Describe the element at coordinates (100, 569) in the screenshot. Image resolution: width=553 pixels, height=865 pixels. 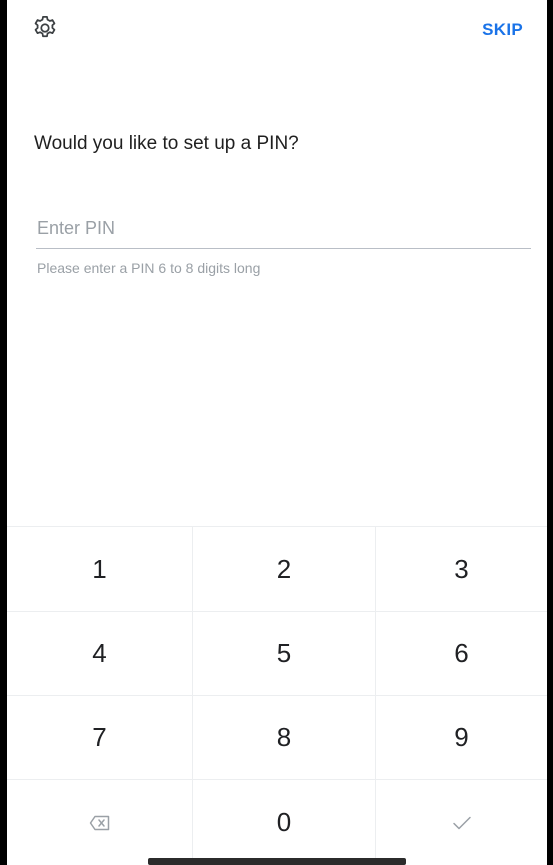
I see `key-1: 1` at that location.